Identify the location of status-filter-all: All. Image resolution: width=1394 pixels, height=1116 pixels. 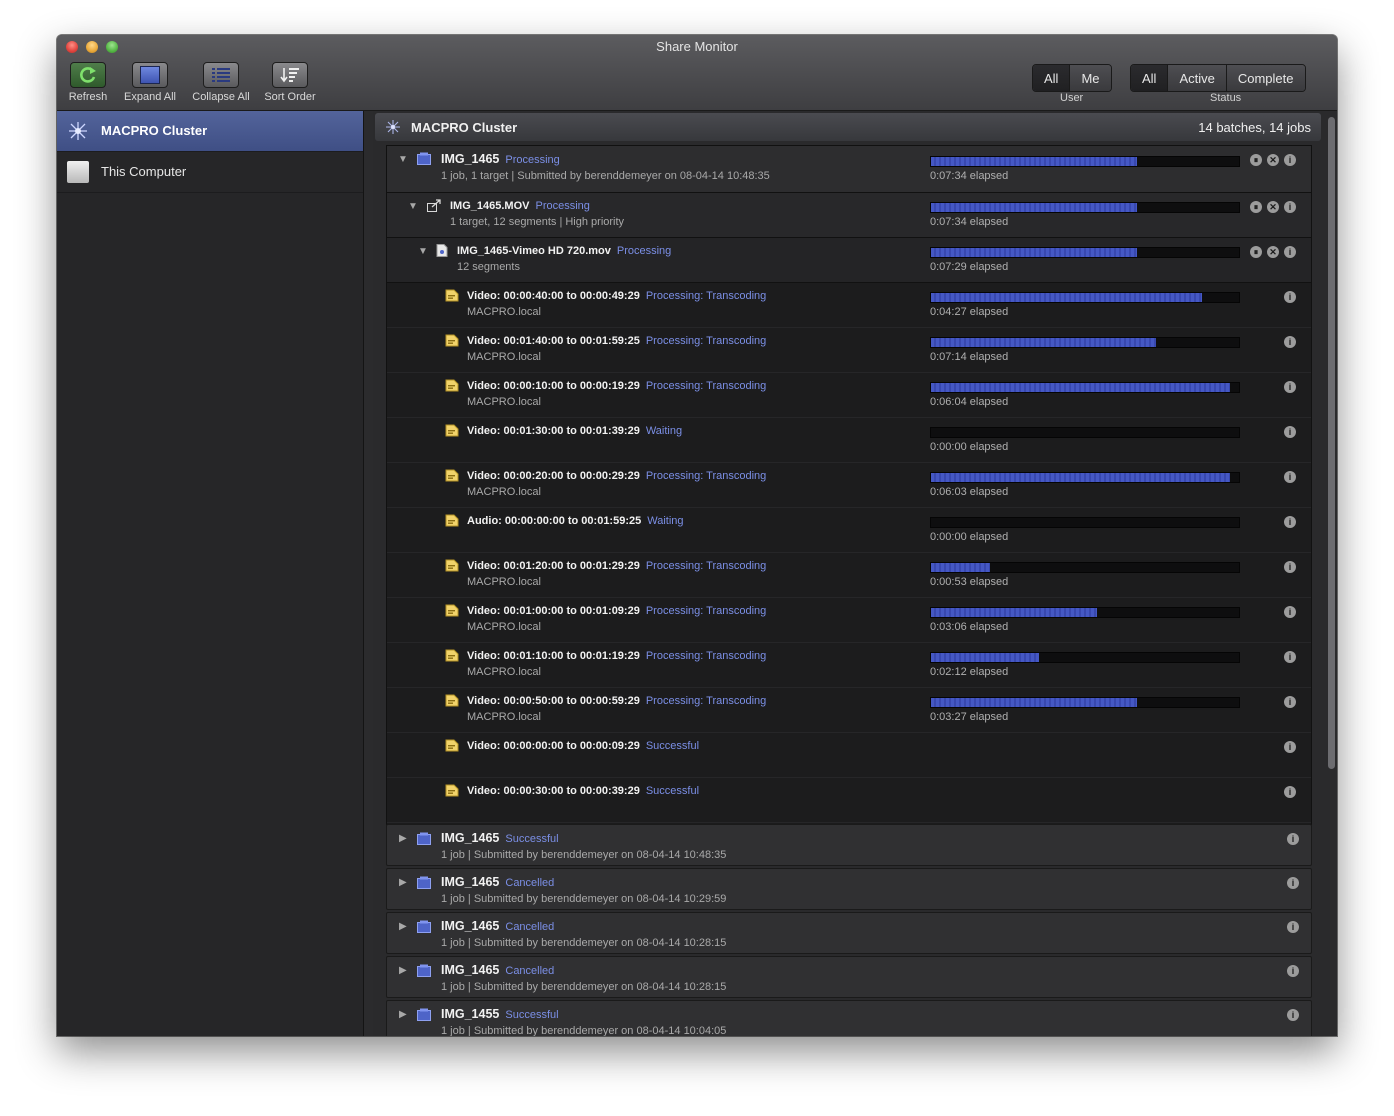
(1150, 78).